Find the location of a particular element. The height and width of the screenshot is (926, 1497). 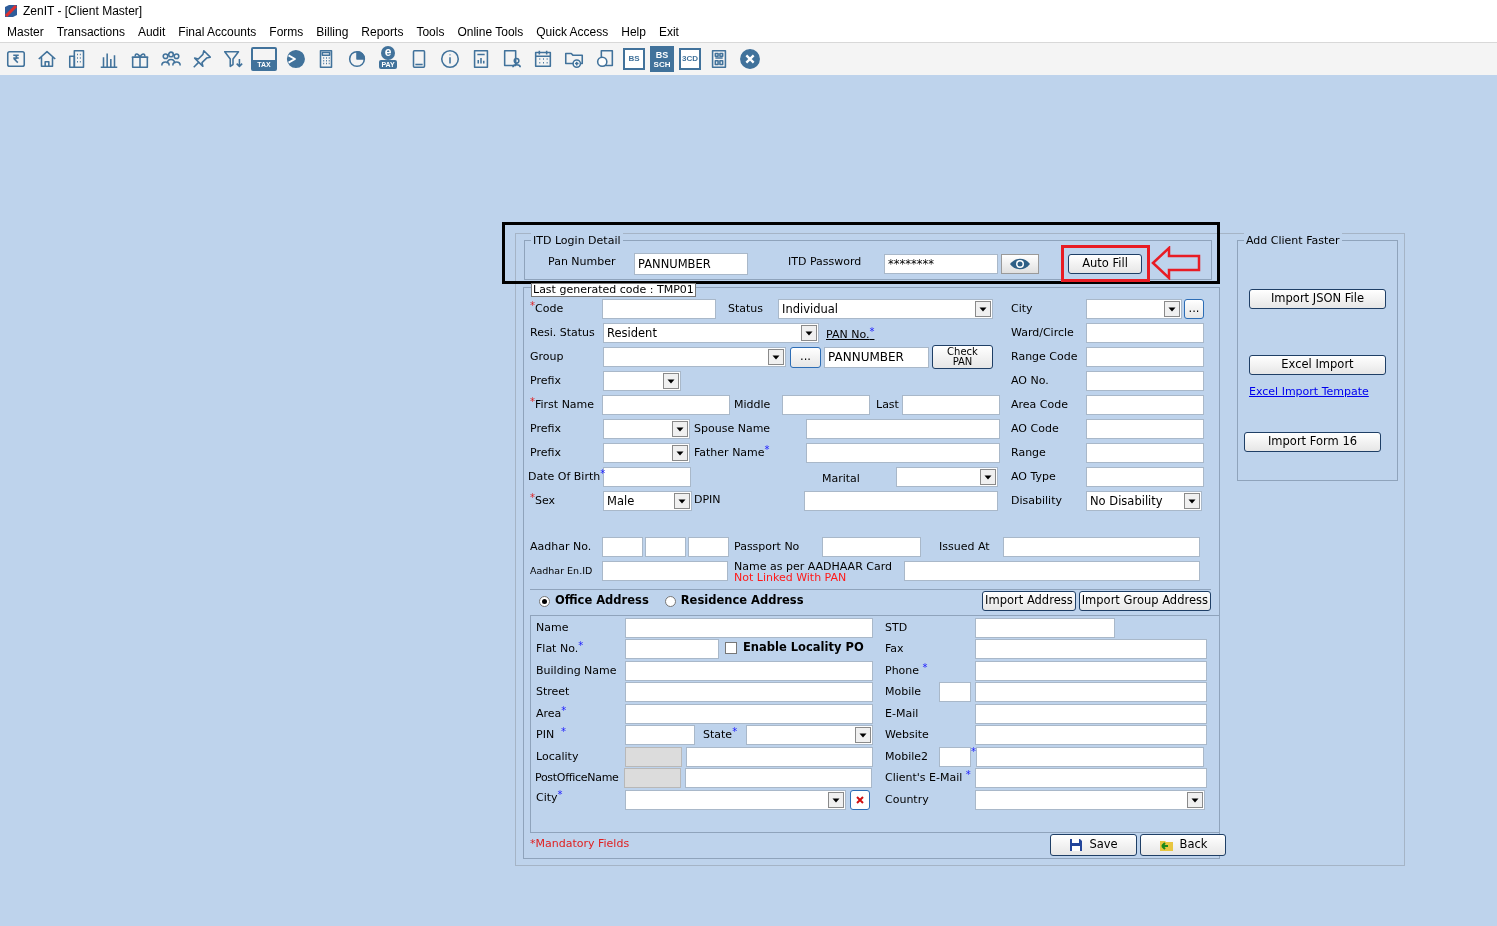

menu-item: Quick Access is located at coordinates (572, 32).